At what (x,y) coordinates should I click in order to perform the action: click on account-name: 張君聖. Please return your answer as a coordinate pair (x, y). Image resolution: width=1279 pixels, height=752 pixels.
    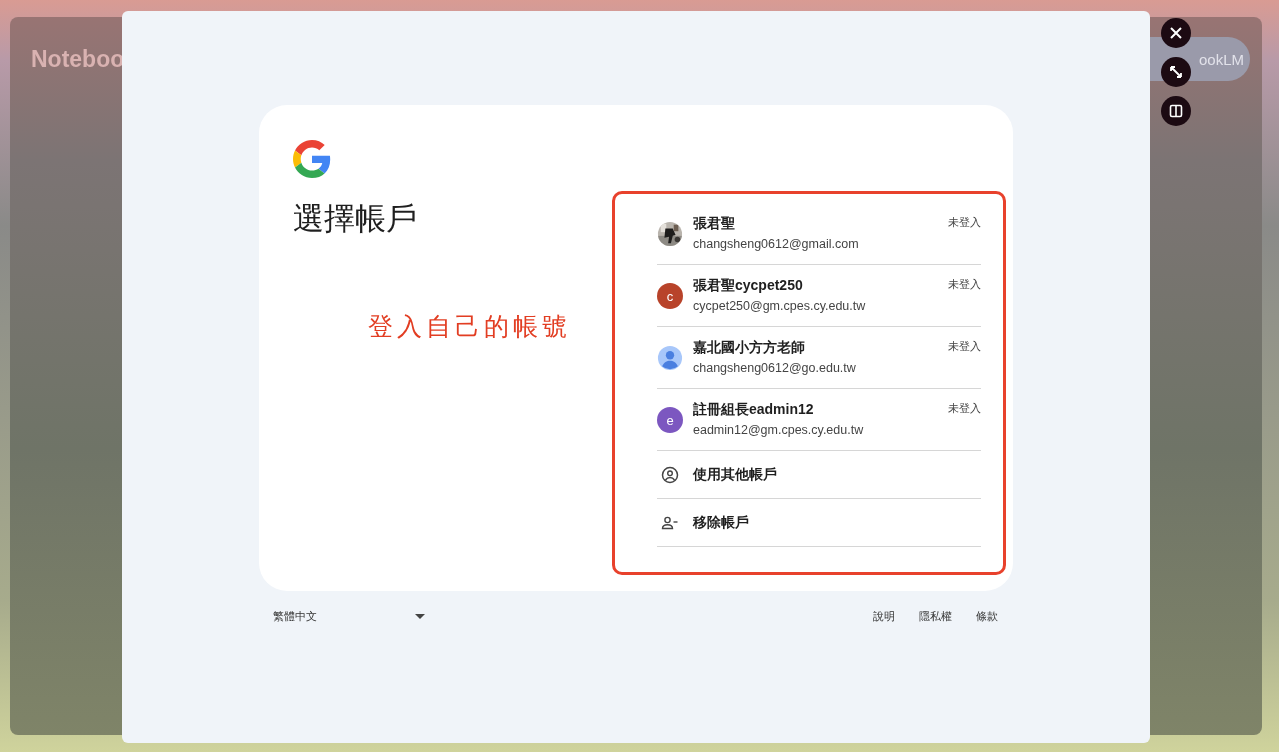
    Looking at the image, I should click on (714, 224).